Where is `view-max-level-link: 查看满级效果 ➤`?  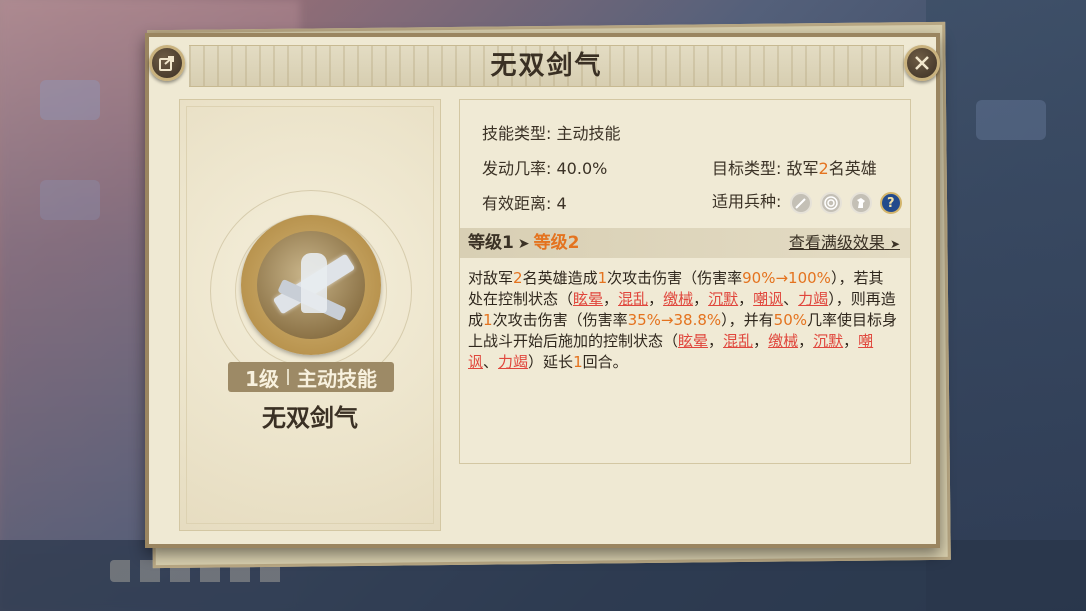 view-max-level-link: 查看满级效果 ➤ is located at coordinates (844, 243).